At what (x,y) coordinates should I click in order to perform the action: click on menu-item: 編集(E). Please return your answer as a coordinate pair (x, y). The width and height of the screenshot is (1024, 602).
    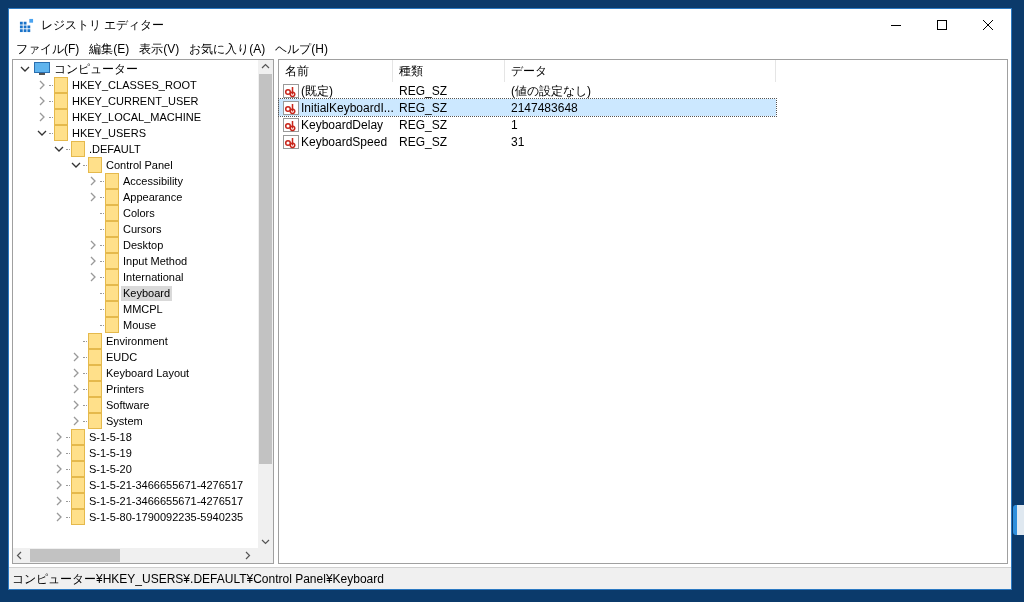
    Looking at the image, I should click on (109, 49).